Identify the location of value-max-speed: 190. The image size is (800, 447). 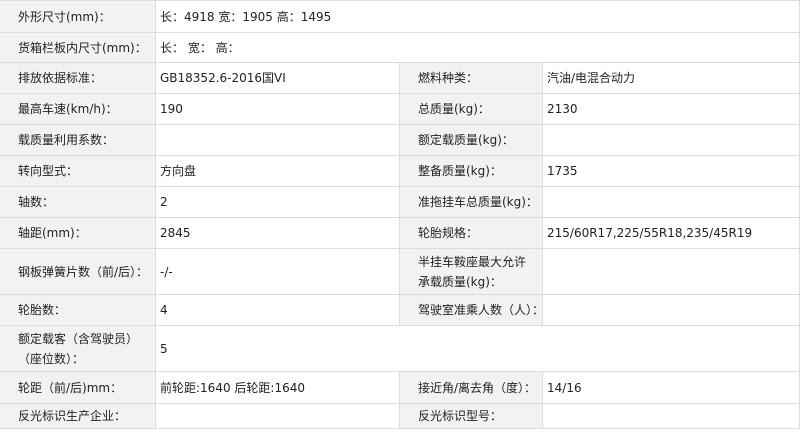
(278, 109).